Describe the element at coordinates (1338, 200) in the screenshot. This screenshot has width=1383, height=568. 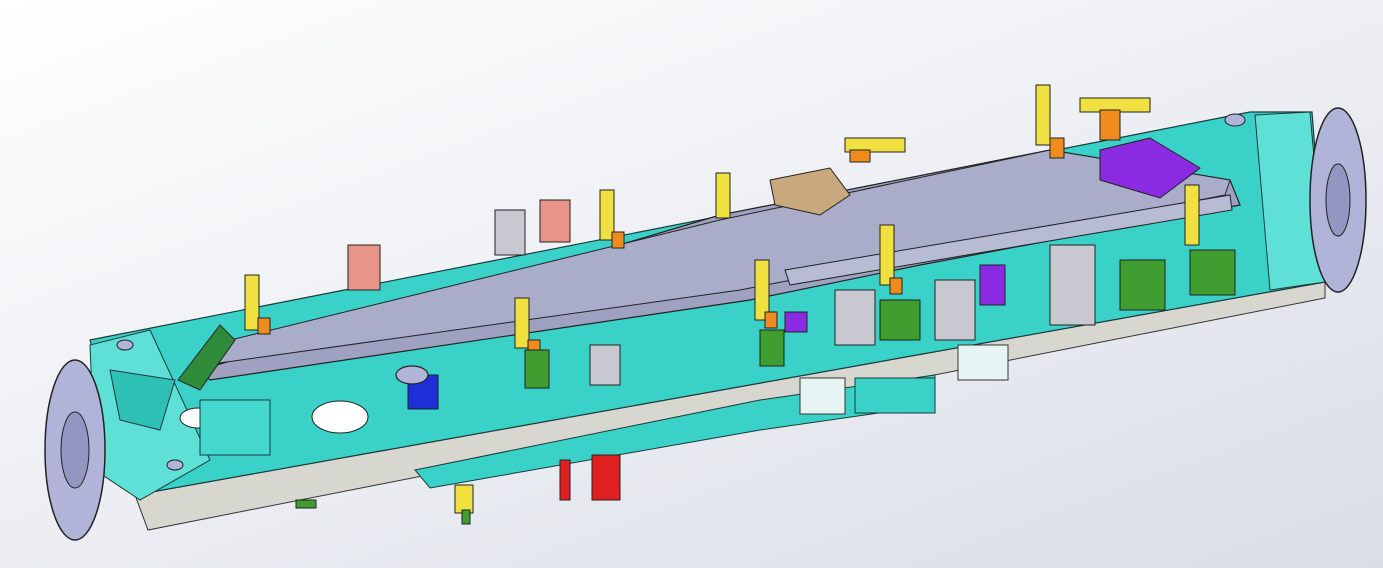
I see `right-wheel-hub` at that location.